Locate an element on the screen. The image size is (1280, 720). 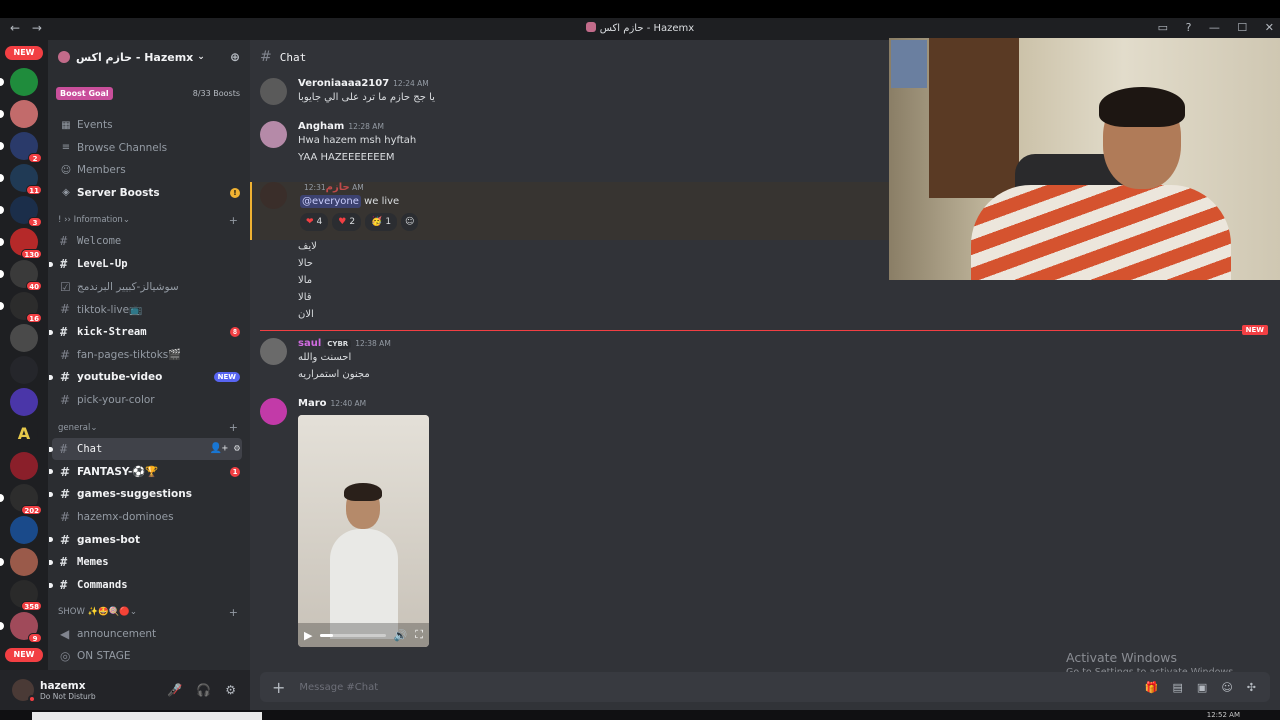
taskbar-clock: 12:52 AM is located at coordinates (1223, 715).